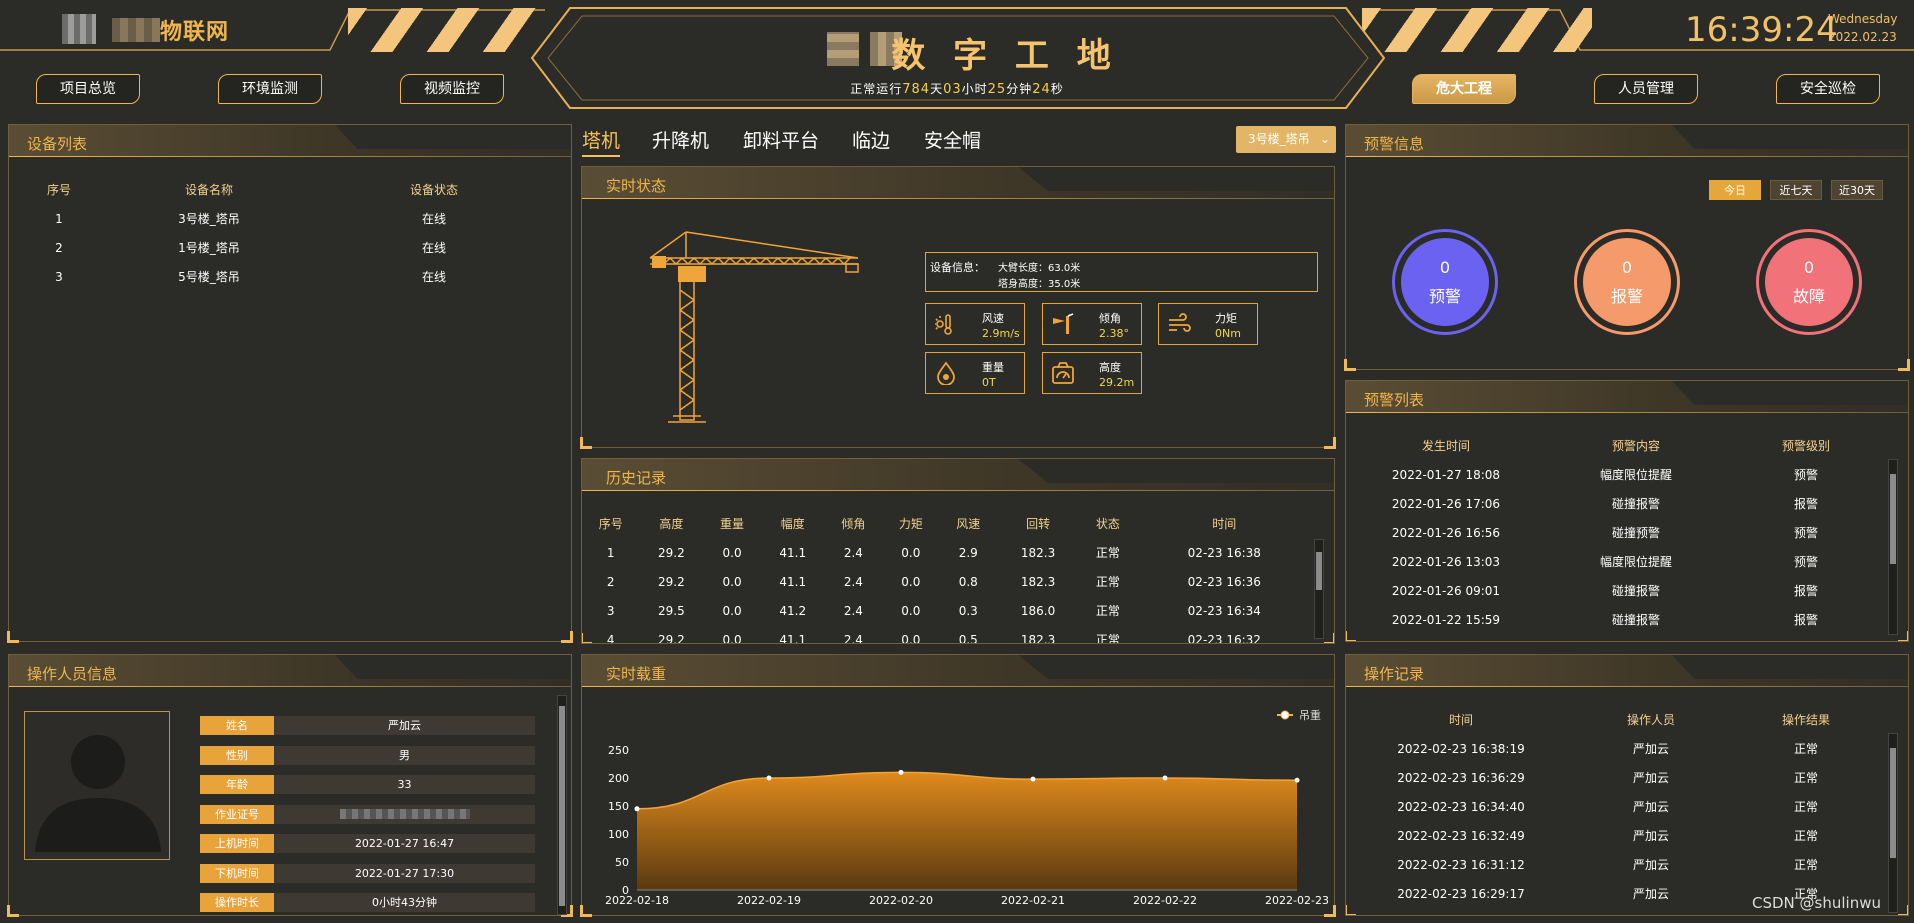  What do you see at coordinates (1805, 720) in the screenshot?
I see `col-header: 操作结果` at bounding box center [1805, 720].